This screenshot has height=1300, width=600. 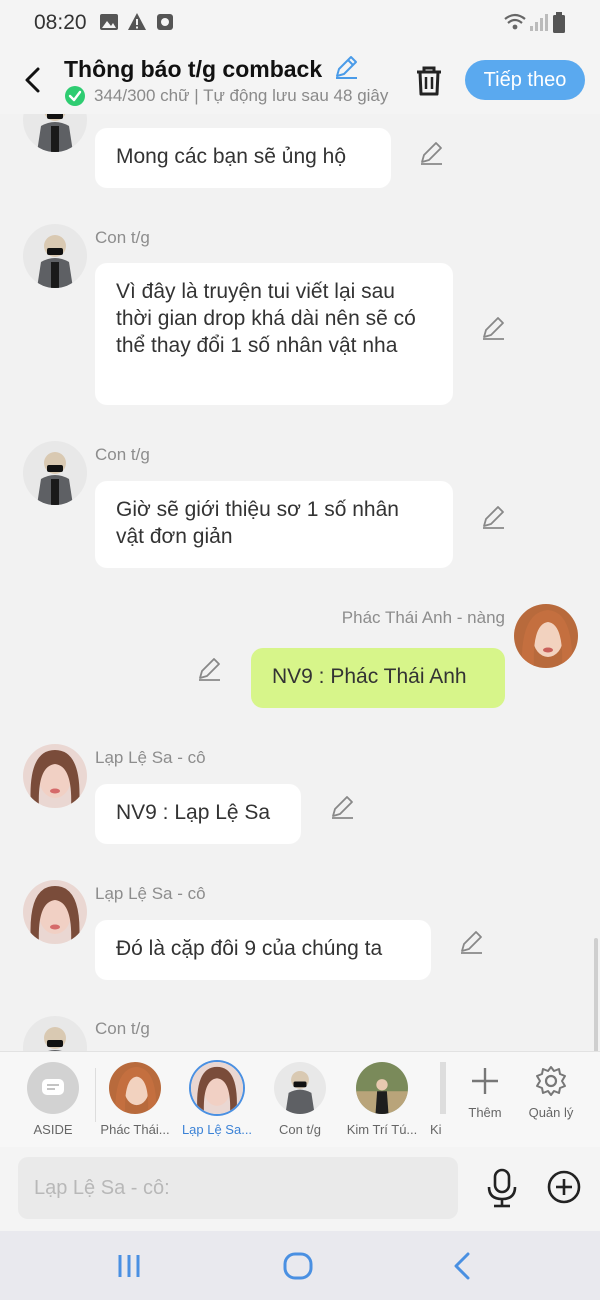 What do you see at coordinates (198, 814) in the screenshot?
I see `message-bubble: NV9 : Lạp Lệ Sa` at bounding box center [198, 814].